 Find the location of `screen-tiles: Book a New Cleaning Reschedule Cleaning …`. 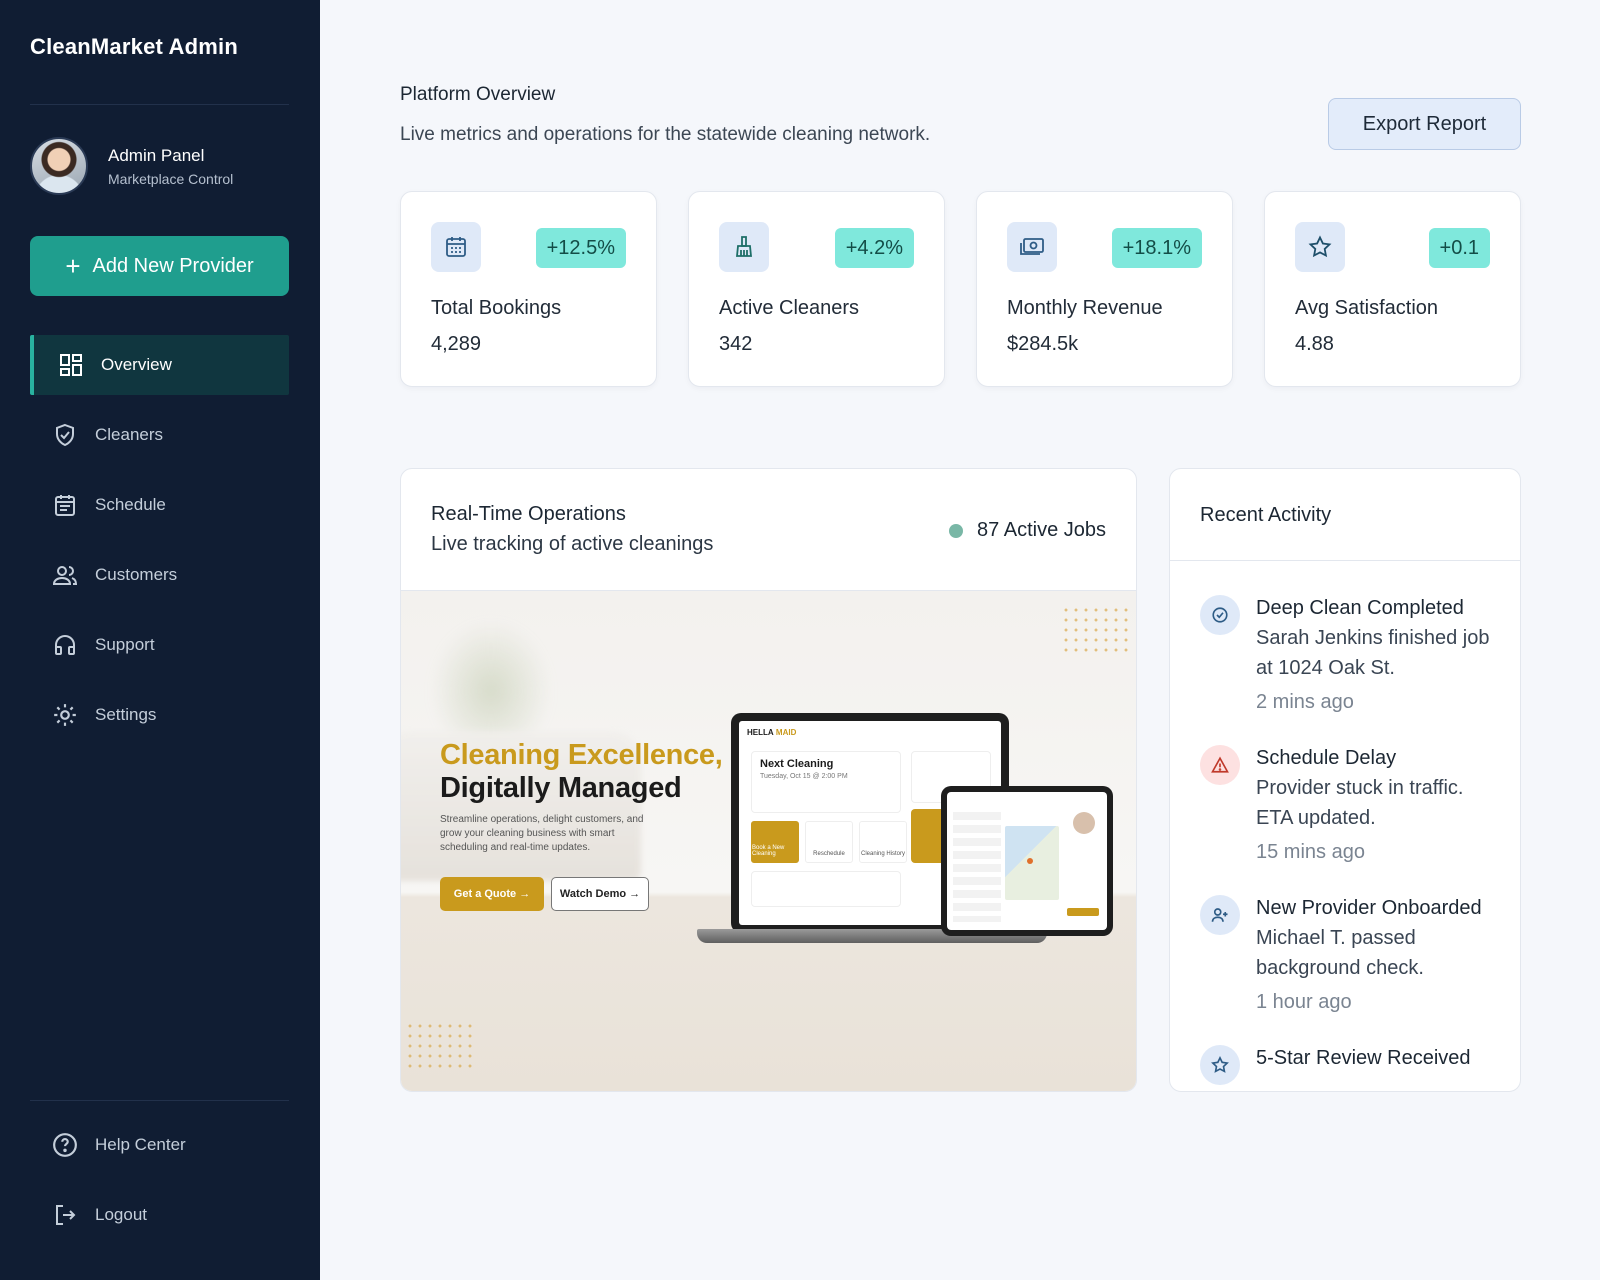

screen-tiles: Book a New Cleaning Reschedule Cleaning … is located at coordinates (832, 842).